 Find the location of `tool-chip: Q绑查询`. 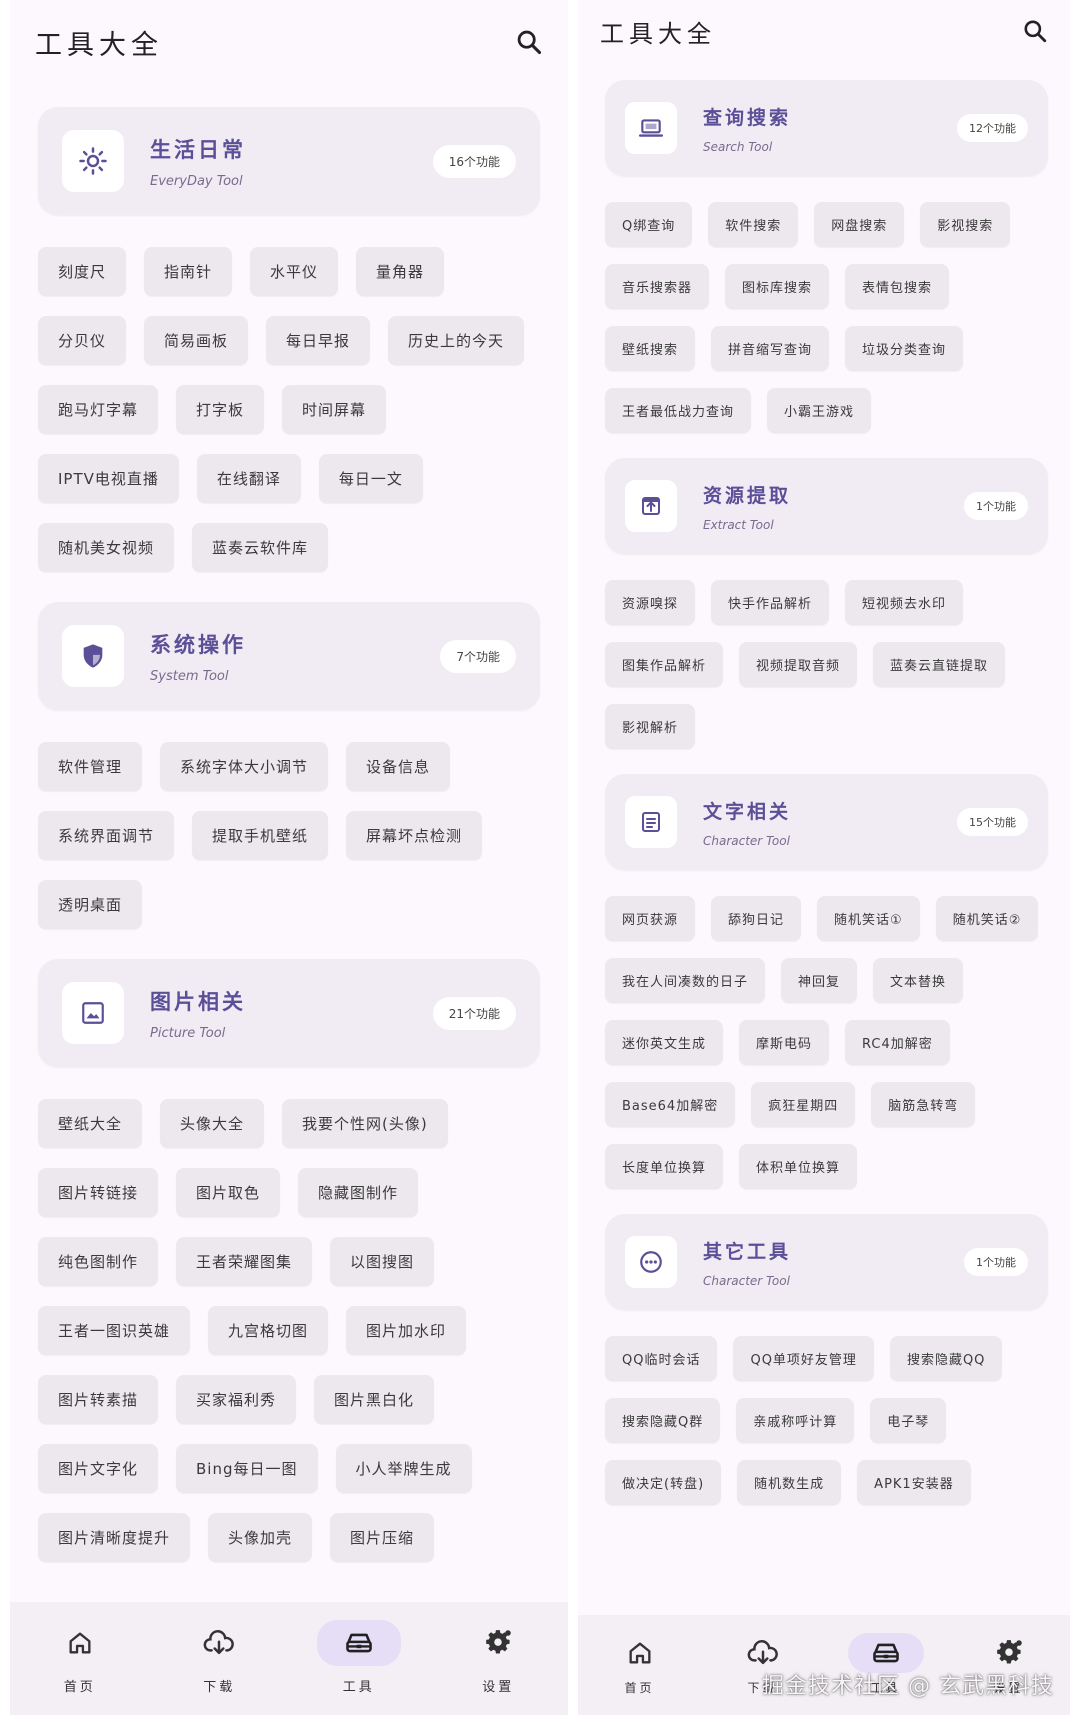

tool-chip: Q绑查询 is located at coordinates (649, 224).